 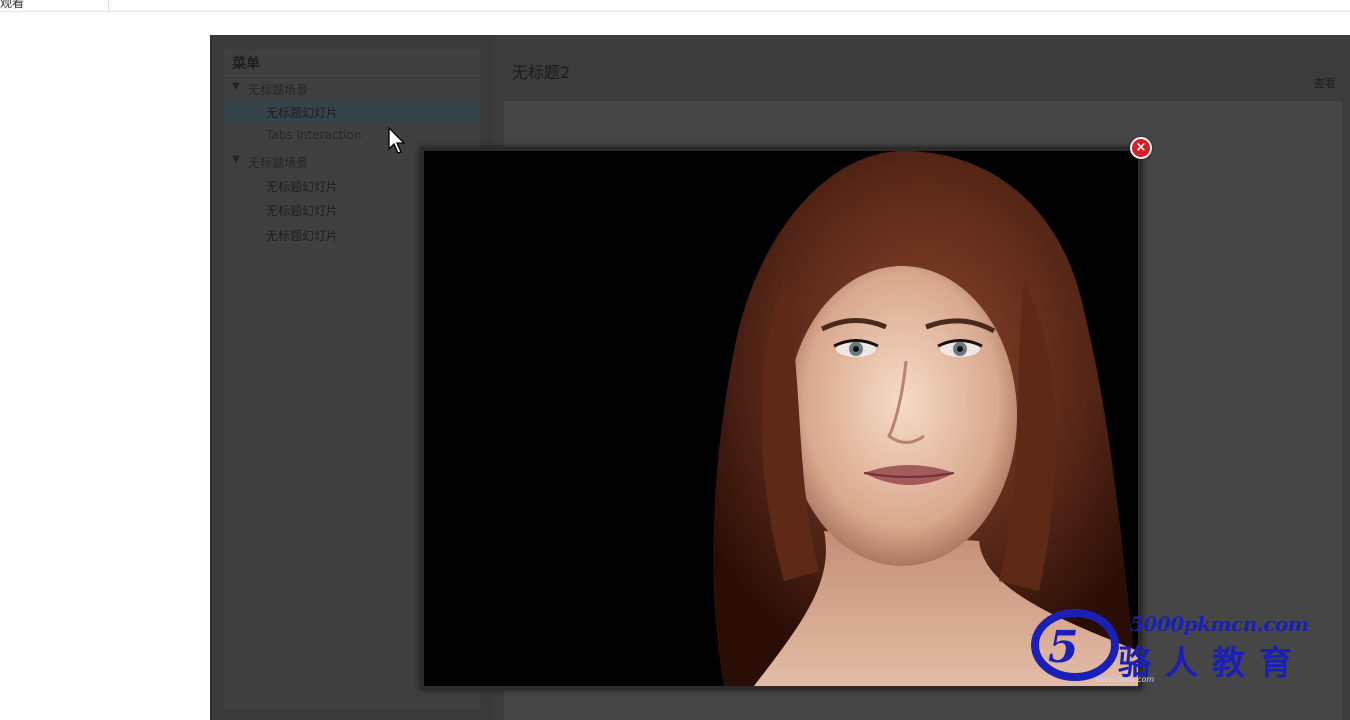 What do you see at coordinates (108, 5) in the screenshot?
I see `top-divider` at bounding box center [108, 5].